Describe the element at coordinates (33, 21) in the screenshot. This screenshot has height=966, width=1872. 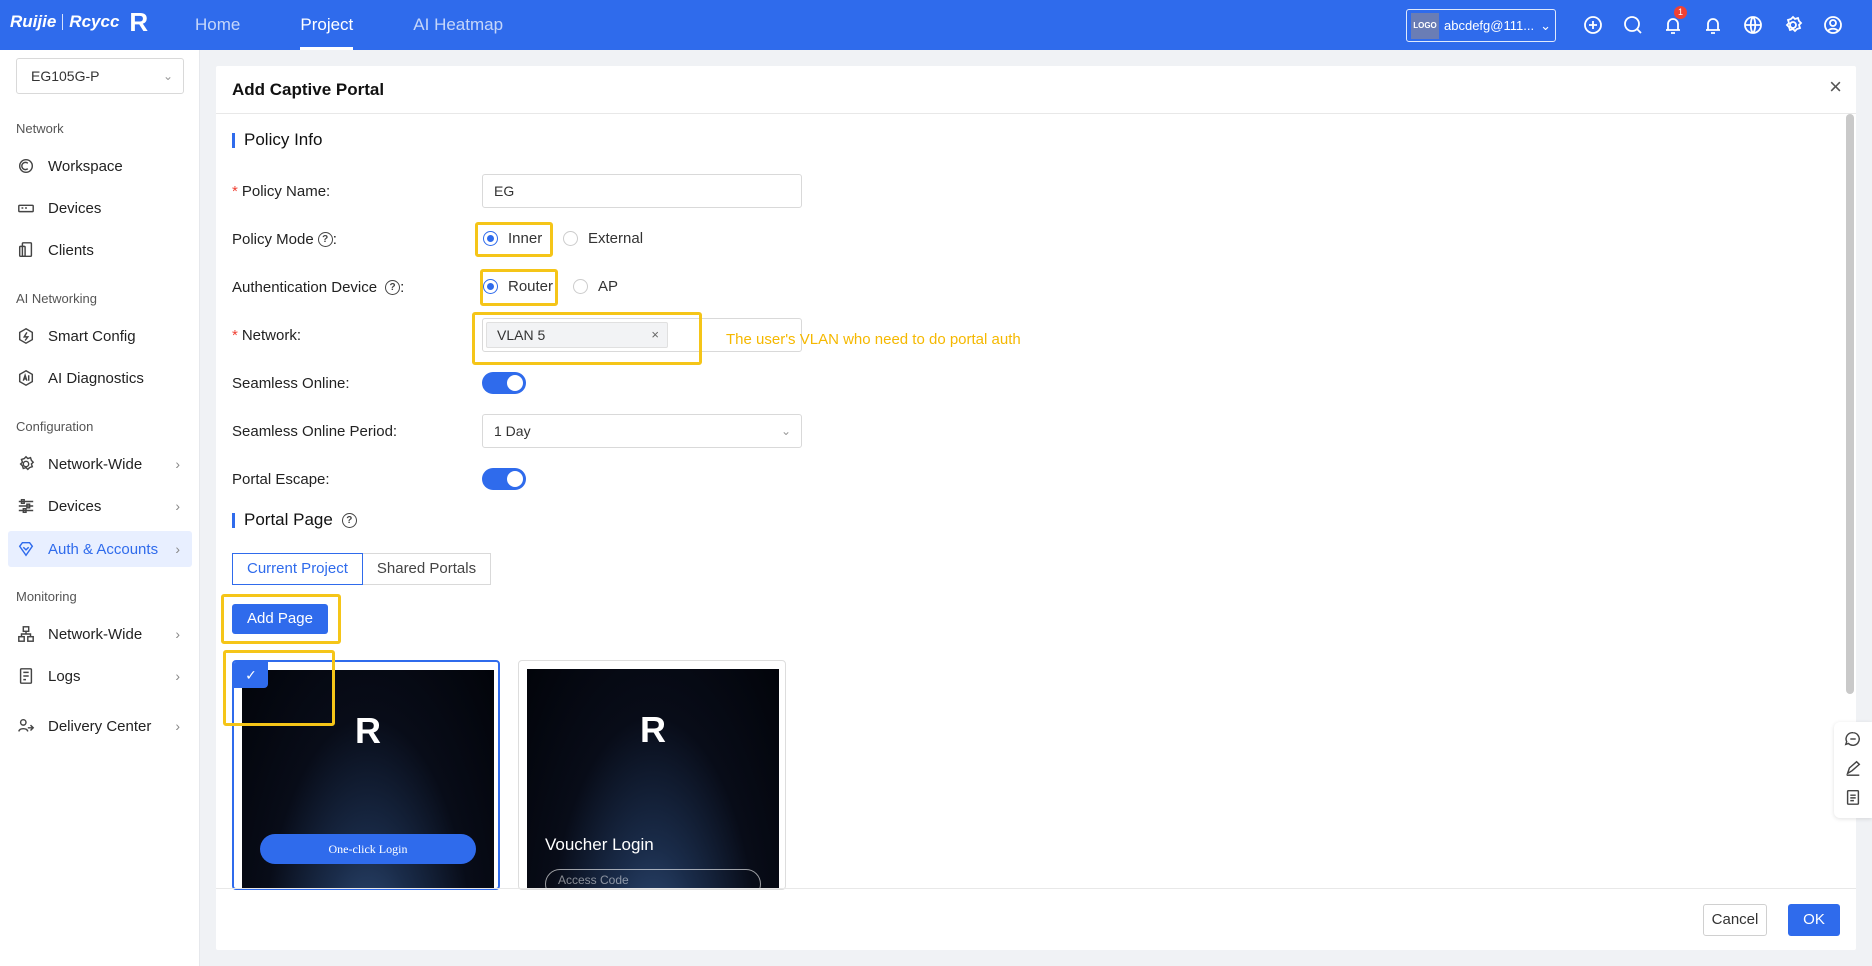
I see `brand-name: Ruijie` at that location.